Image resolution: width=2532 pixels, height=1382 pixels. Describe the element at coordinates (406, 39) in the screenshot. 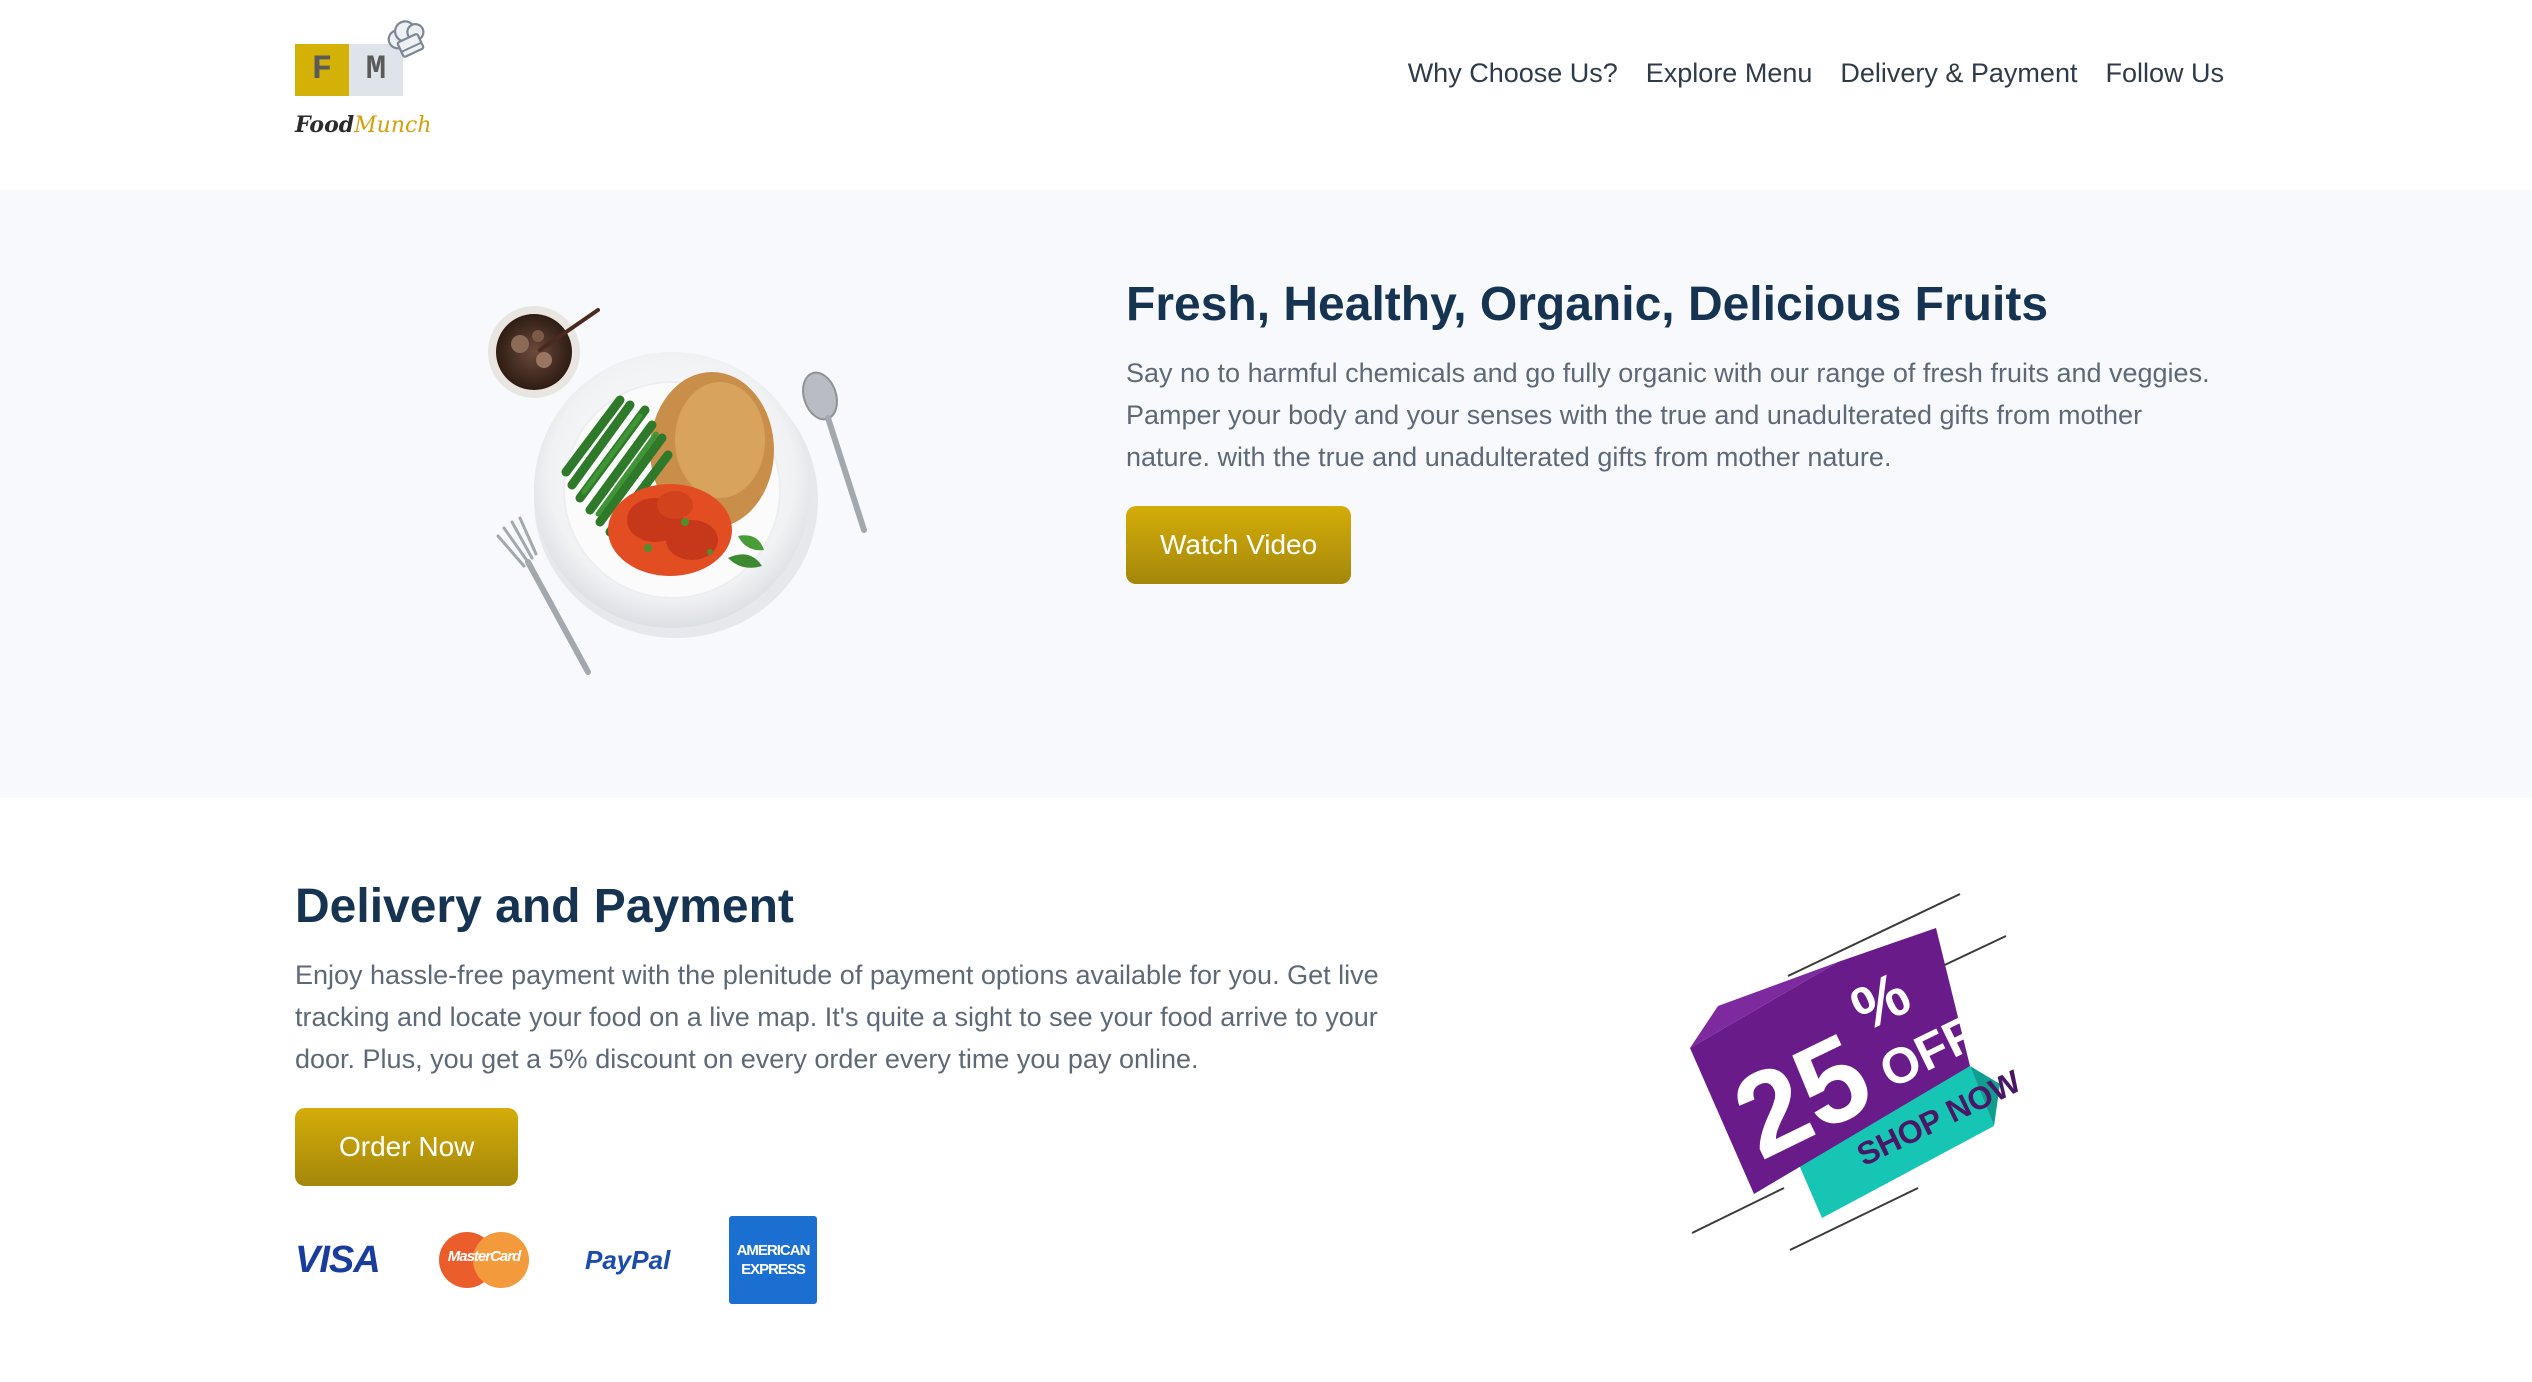

I see `chef-hat-icon` at that location.